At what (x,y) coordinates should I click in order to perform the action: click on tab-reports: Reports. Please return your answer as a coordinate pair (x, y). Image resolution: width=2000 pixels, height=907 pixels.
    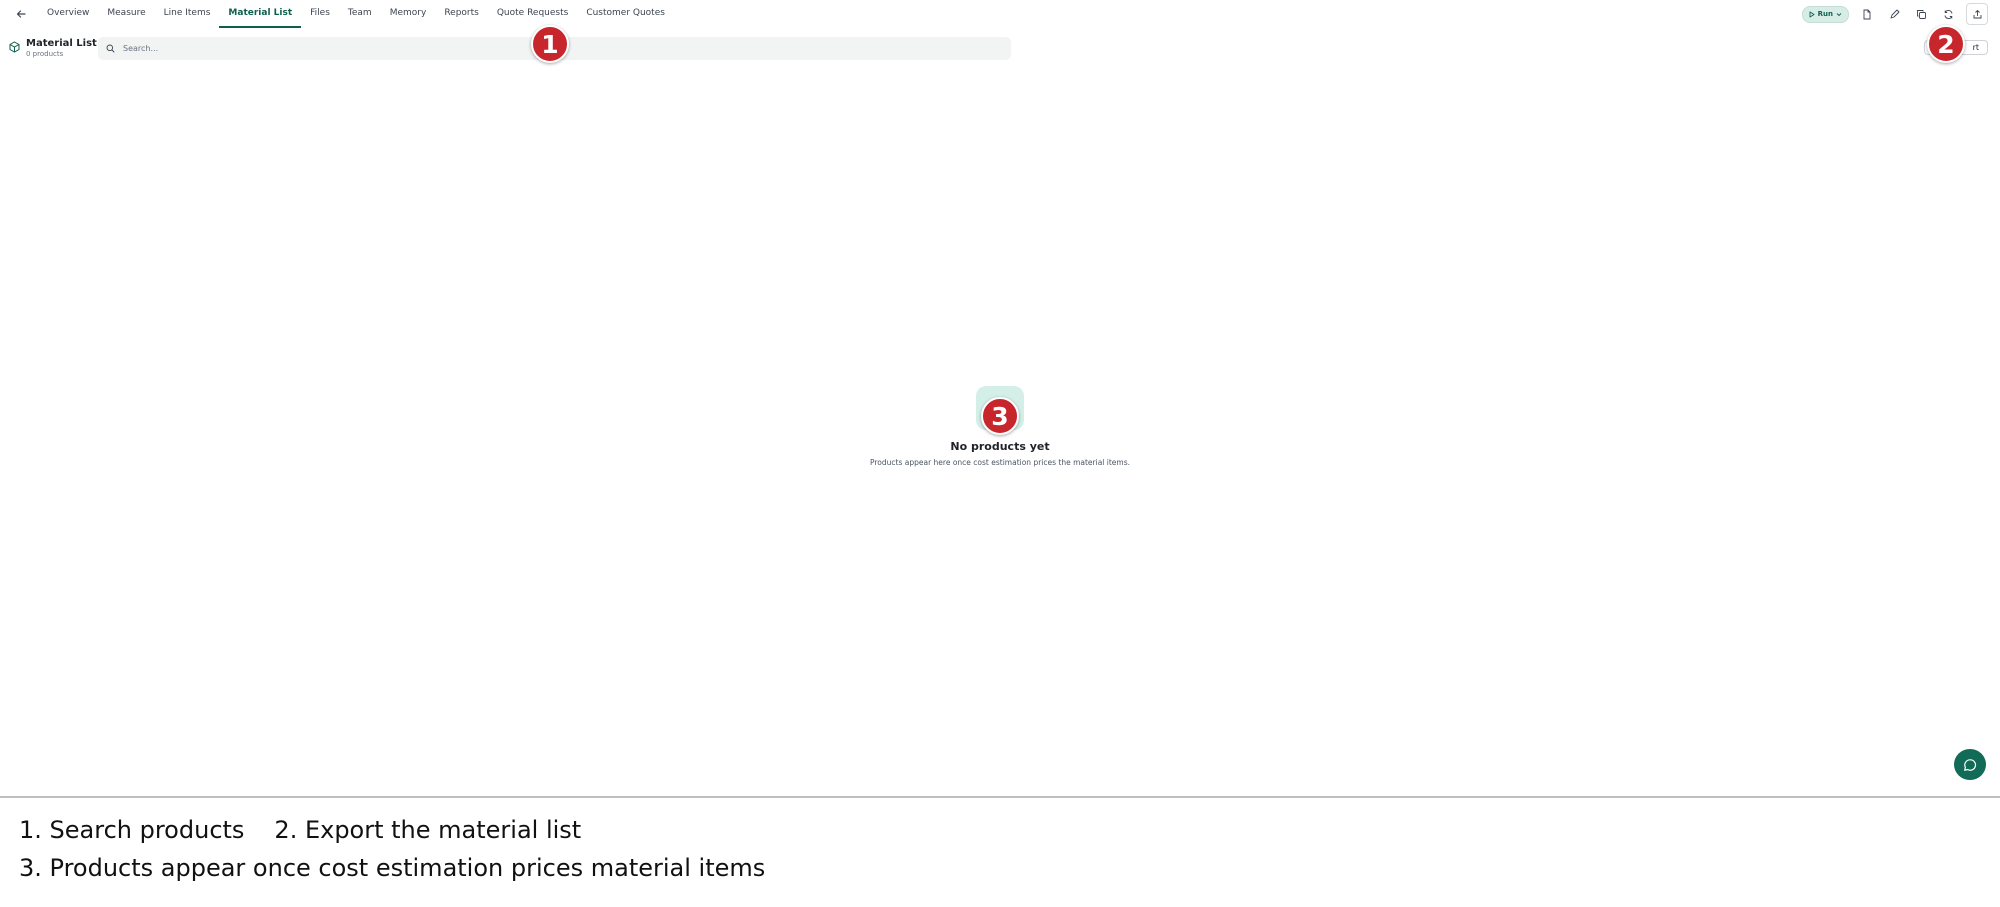
    Looking at the image, I should click on (461, 14).